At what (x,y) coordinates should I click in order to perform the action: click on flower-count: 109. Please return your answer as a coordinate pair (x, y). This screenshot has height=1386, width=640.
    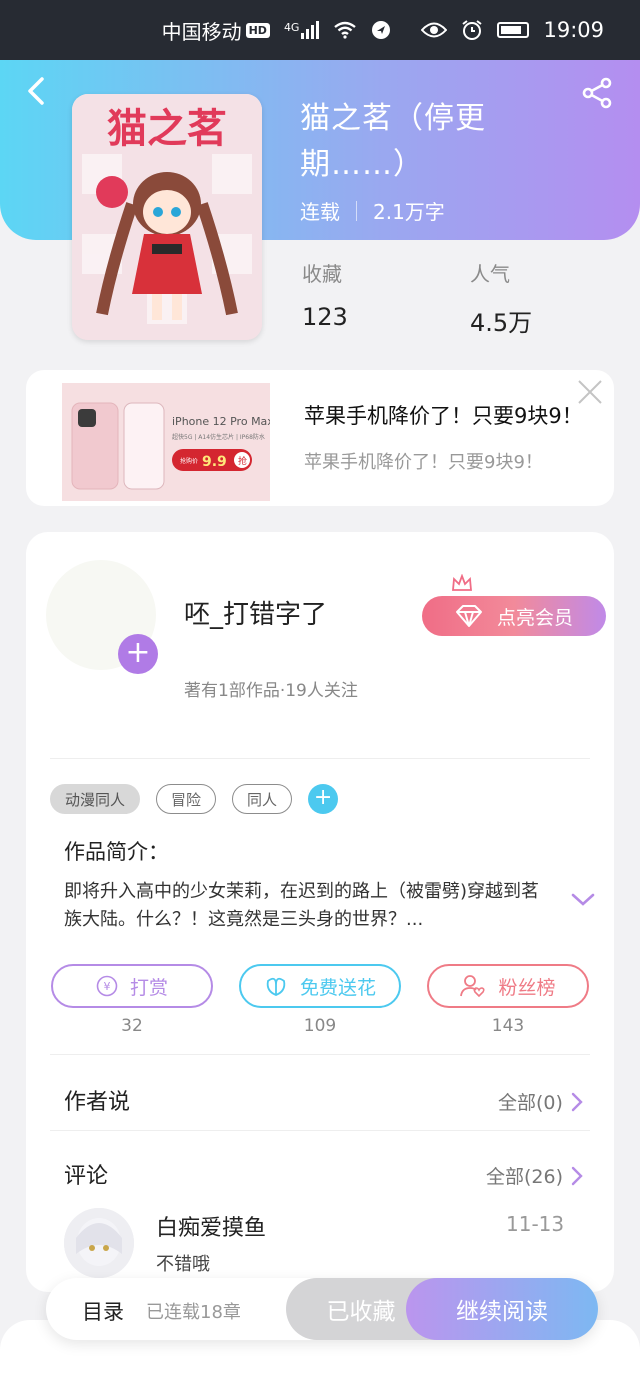
    Looking at the image, I should click on (320, 1026).